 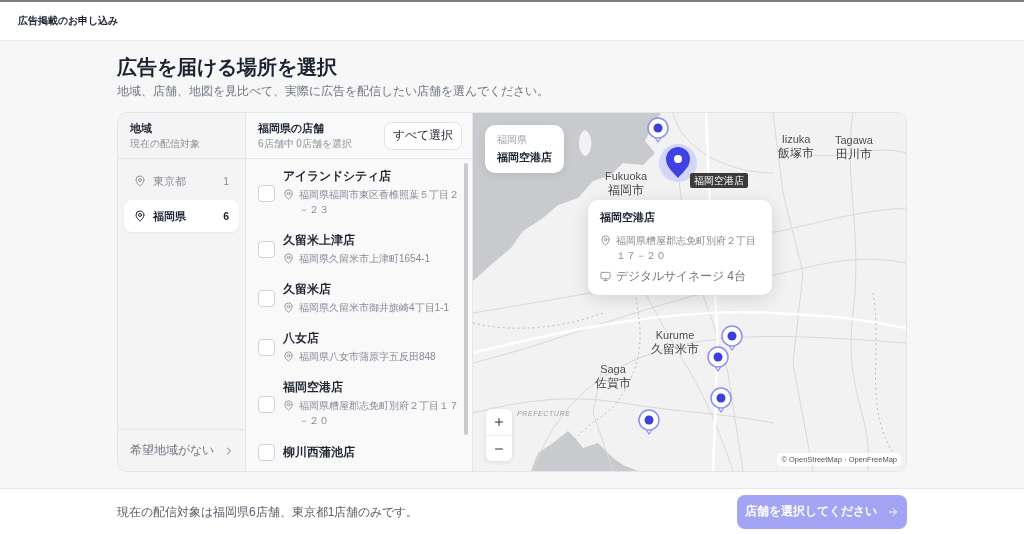 What do you see at coordinates (165, 143) in the screenshot?
I see `region-caption: 現在の配信対象` at bounding box center [165, 143].